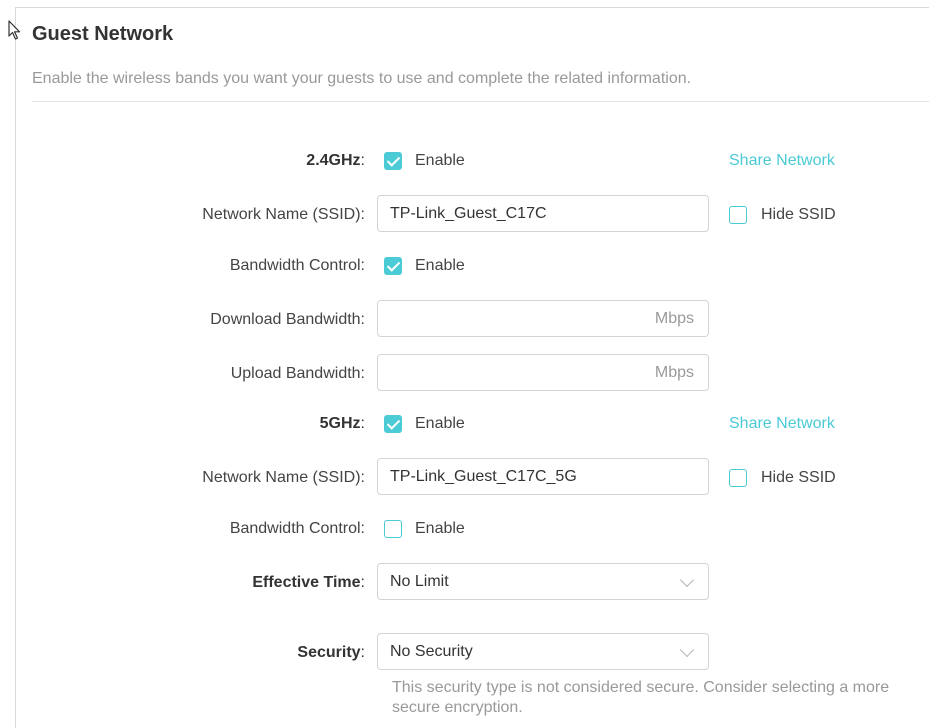  What do you see at coordinates (440, 160) in the screenshot?
I see `band-24-enable-label: Enable` at bounding box center [440, 160].